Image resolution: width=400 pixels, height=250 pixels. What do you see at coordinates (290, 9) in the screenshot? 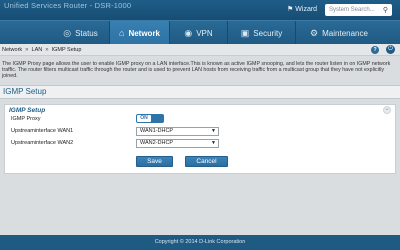
I see `wizard-icon: ⚑` at bounding box center [290, 9].